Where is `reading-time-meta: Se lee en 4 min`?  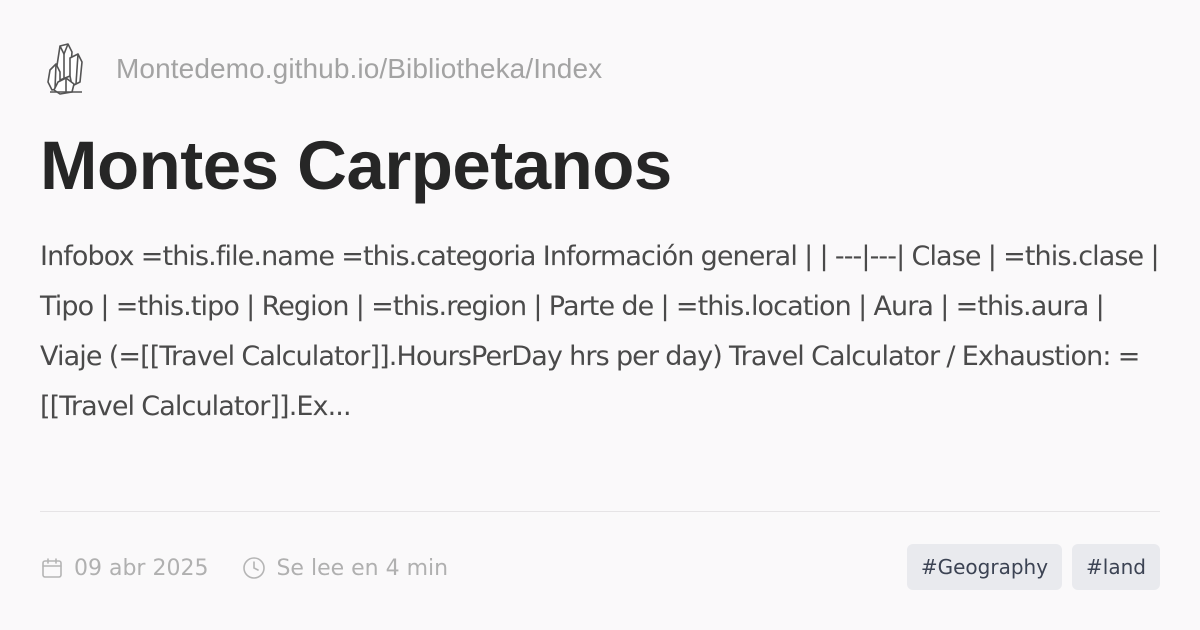 reading-time-meta: Se lee en 4 min is located at coordinates (345, 568).